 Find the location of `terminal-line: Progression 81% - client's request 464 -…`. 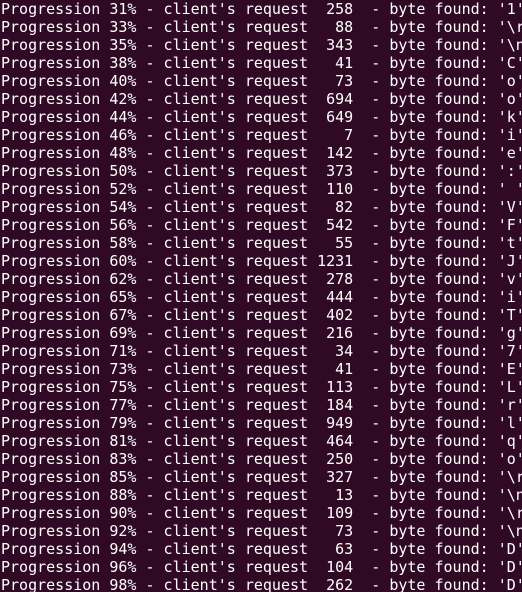

terminal-line: Progression 81% - client's request 464 -… is located at coordinates (261, 441).